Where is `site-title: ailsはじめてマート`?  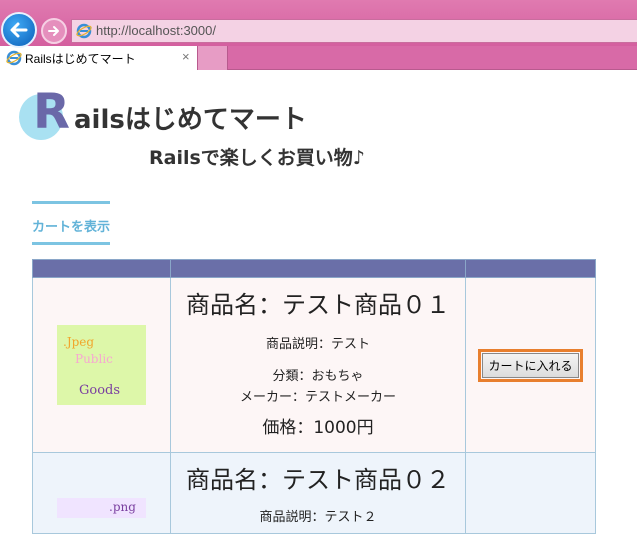
site-title: ailsはじめてマート is located at coordinates (190, 120).